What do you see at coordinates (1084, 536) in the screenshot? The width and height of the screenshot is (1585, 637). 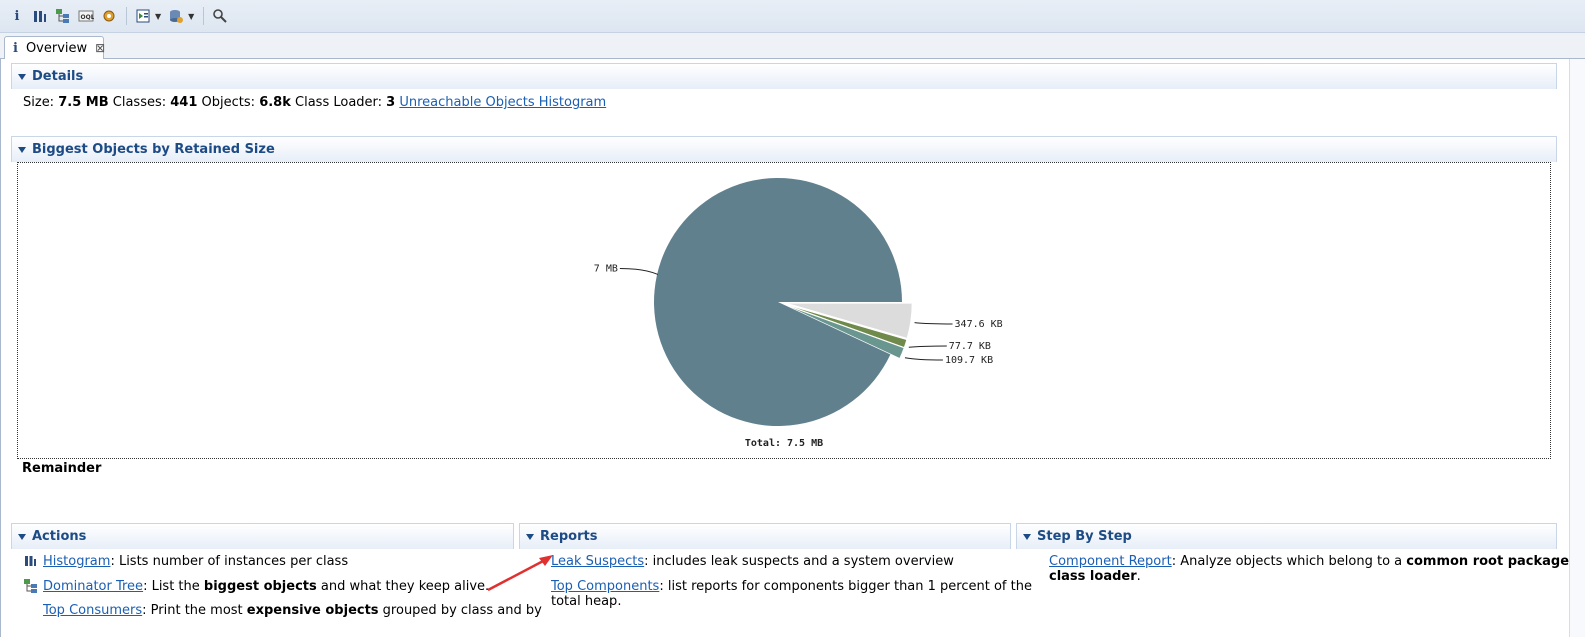 I see `step-by-step-title: Step By Step` at bounding box center [1084, 536].